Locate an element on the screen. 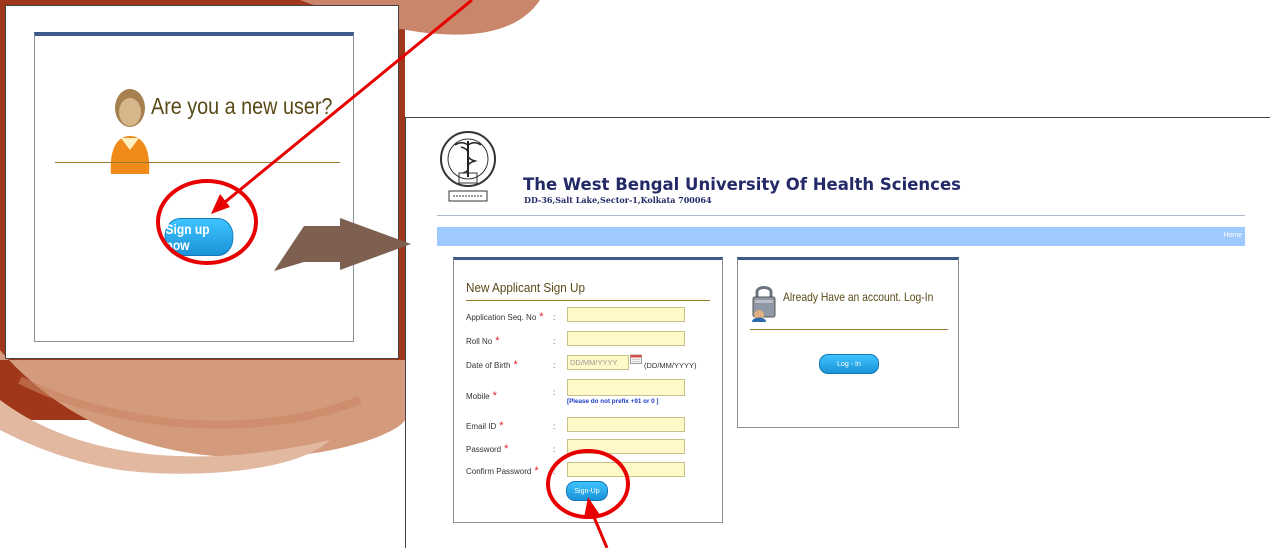  login-divider is located at coordinates (849, 329).